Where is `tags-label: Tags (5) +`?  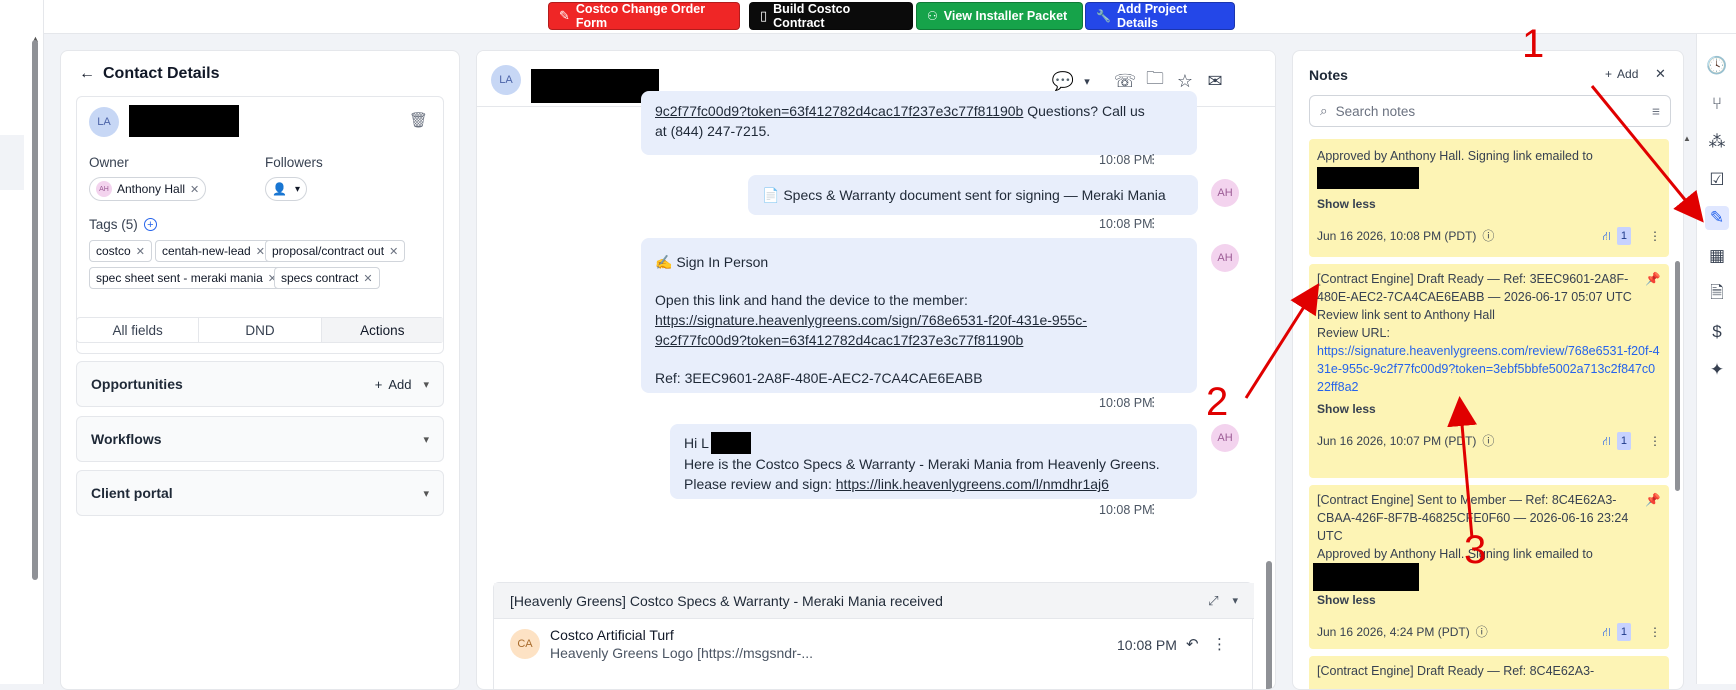 tags-label: Tags (5) + is located at coordinates (123, 224).